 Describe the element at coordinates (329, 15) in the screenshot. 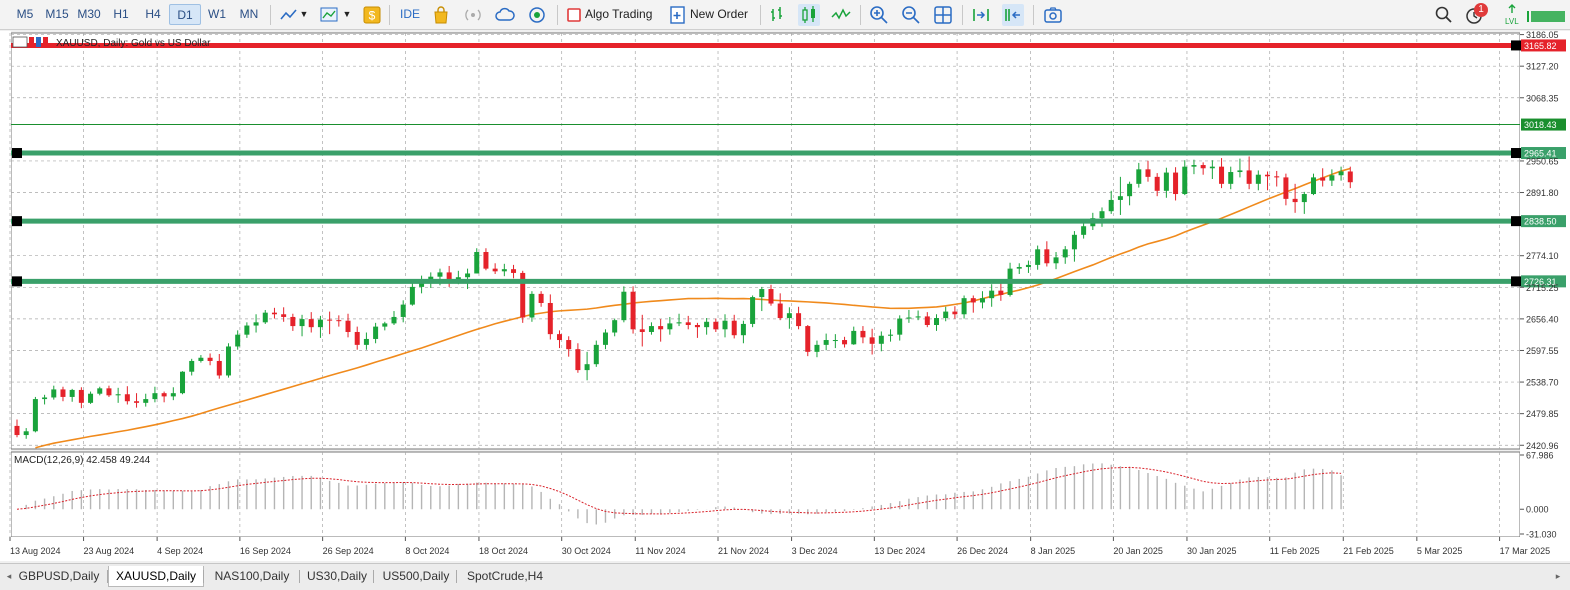

I see `template-icon` at that location.